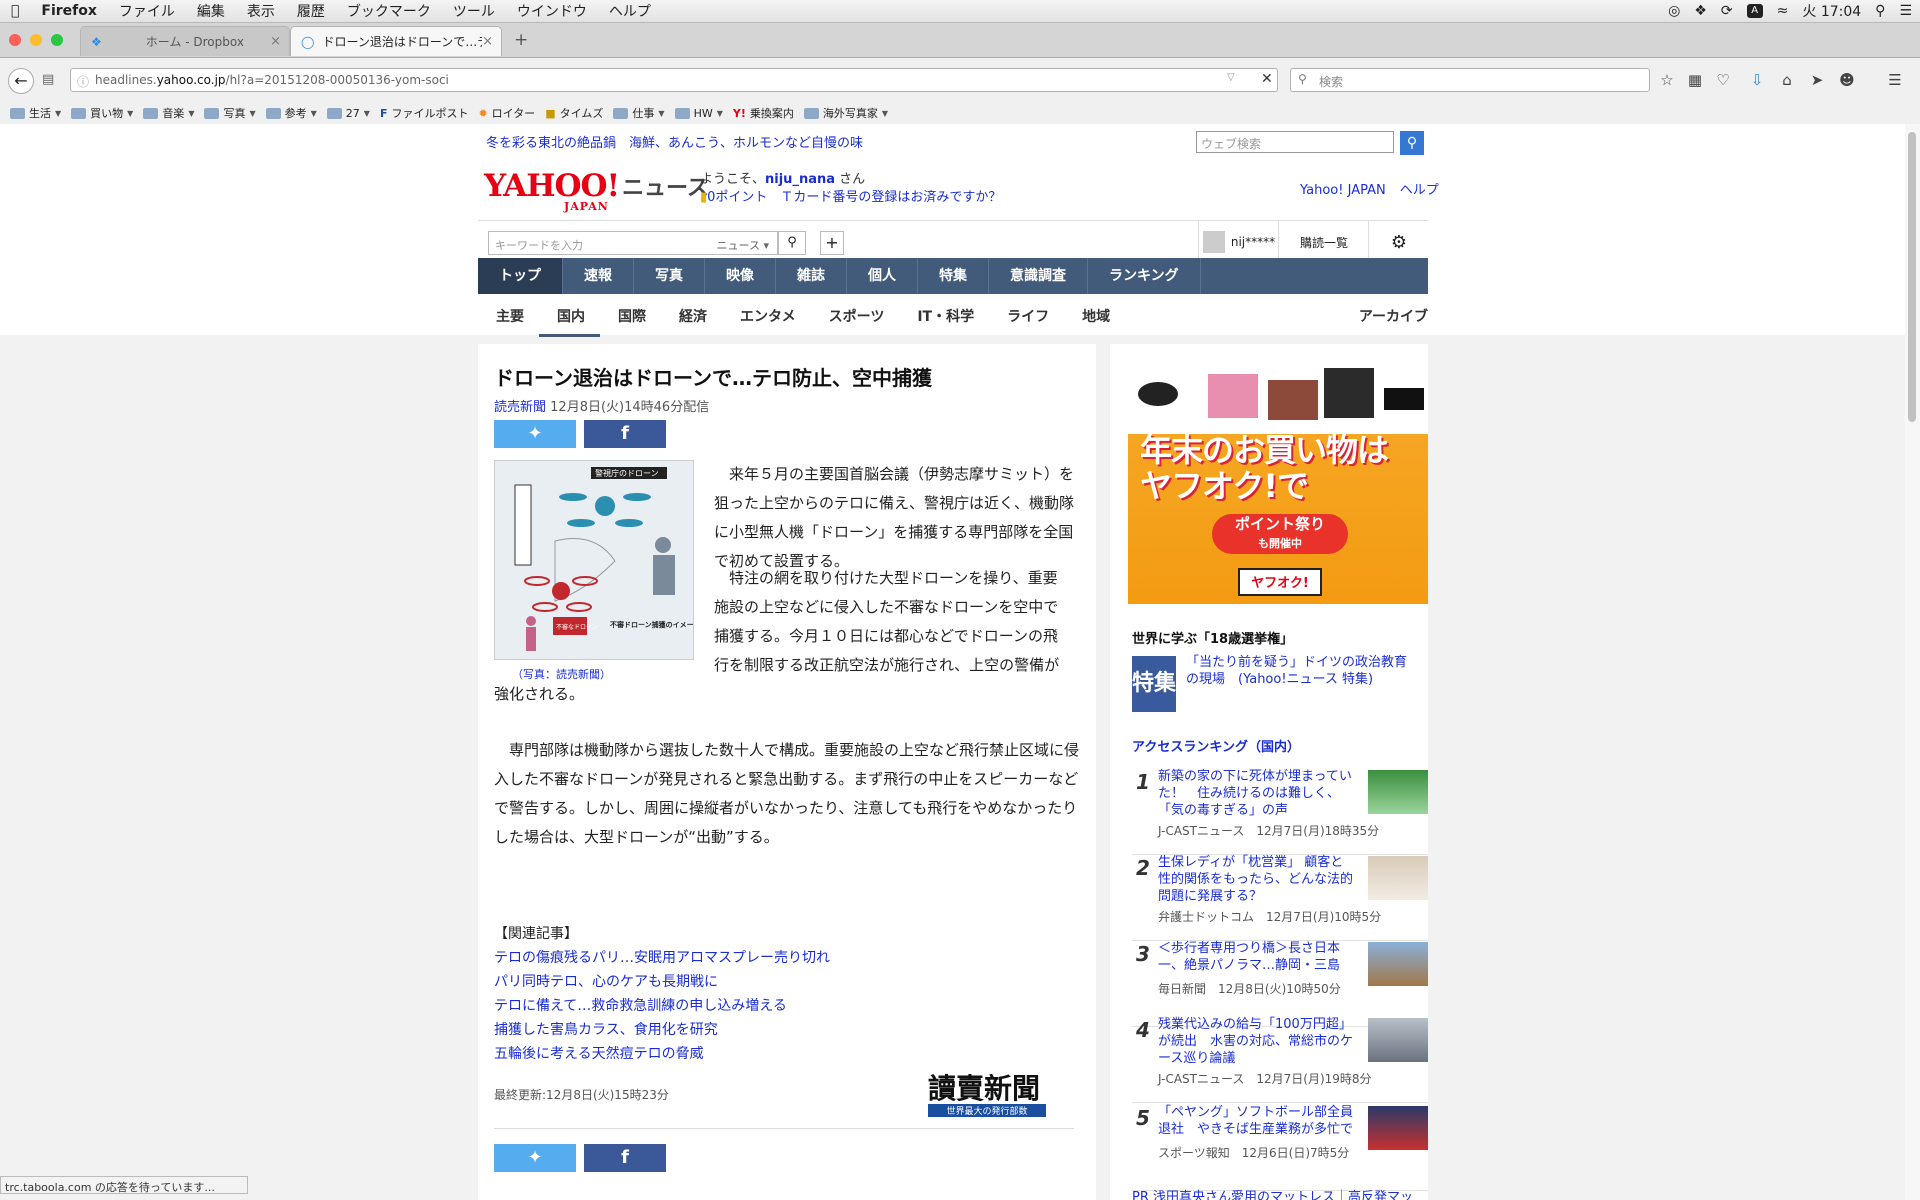 The image size is (1920, 1200). What do you see at coordinates (230, 113) in the screenshot?
I see `bookmark-folder-shashin: 写真 ▼` at bounding box center [230, 113].